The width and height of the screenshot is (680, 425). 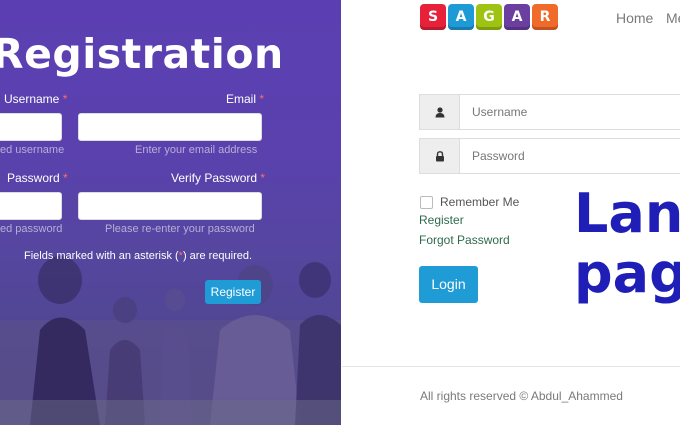 What do you see at coordinates (549, 112) in the screenshot?
I see `login-username-input: Username` at bounding box center [549, 112].